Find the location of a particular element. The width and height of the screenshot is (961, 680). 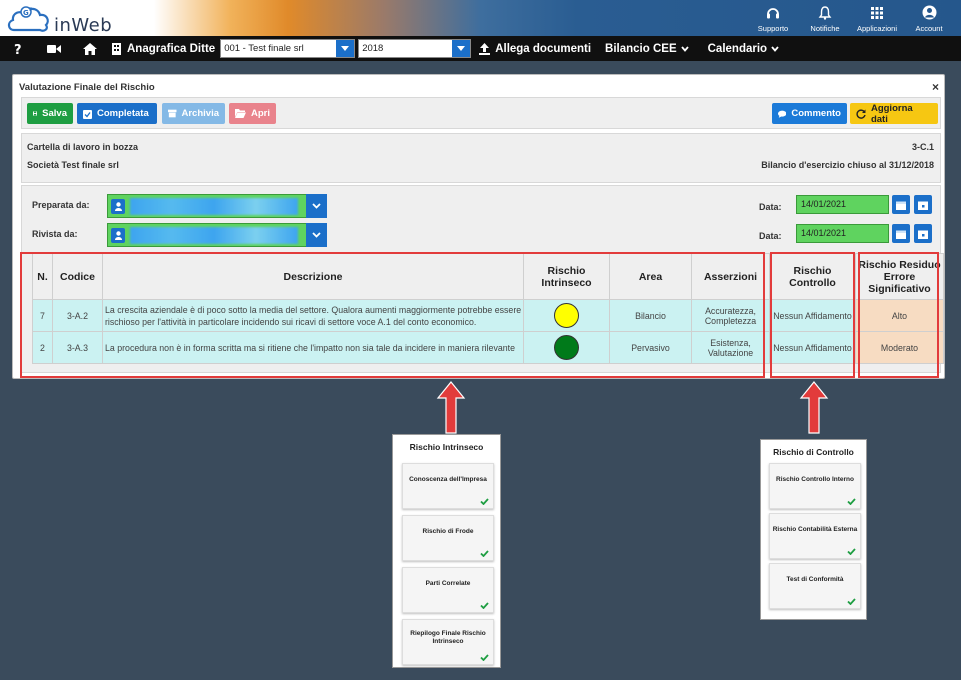

status-text: Cartella di lavoro in bozza is located at coordinates (83, 147).